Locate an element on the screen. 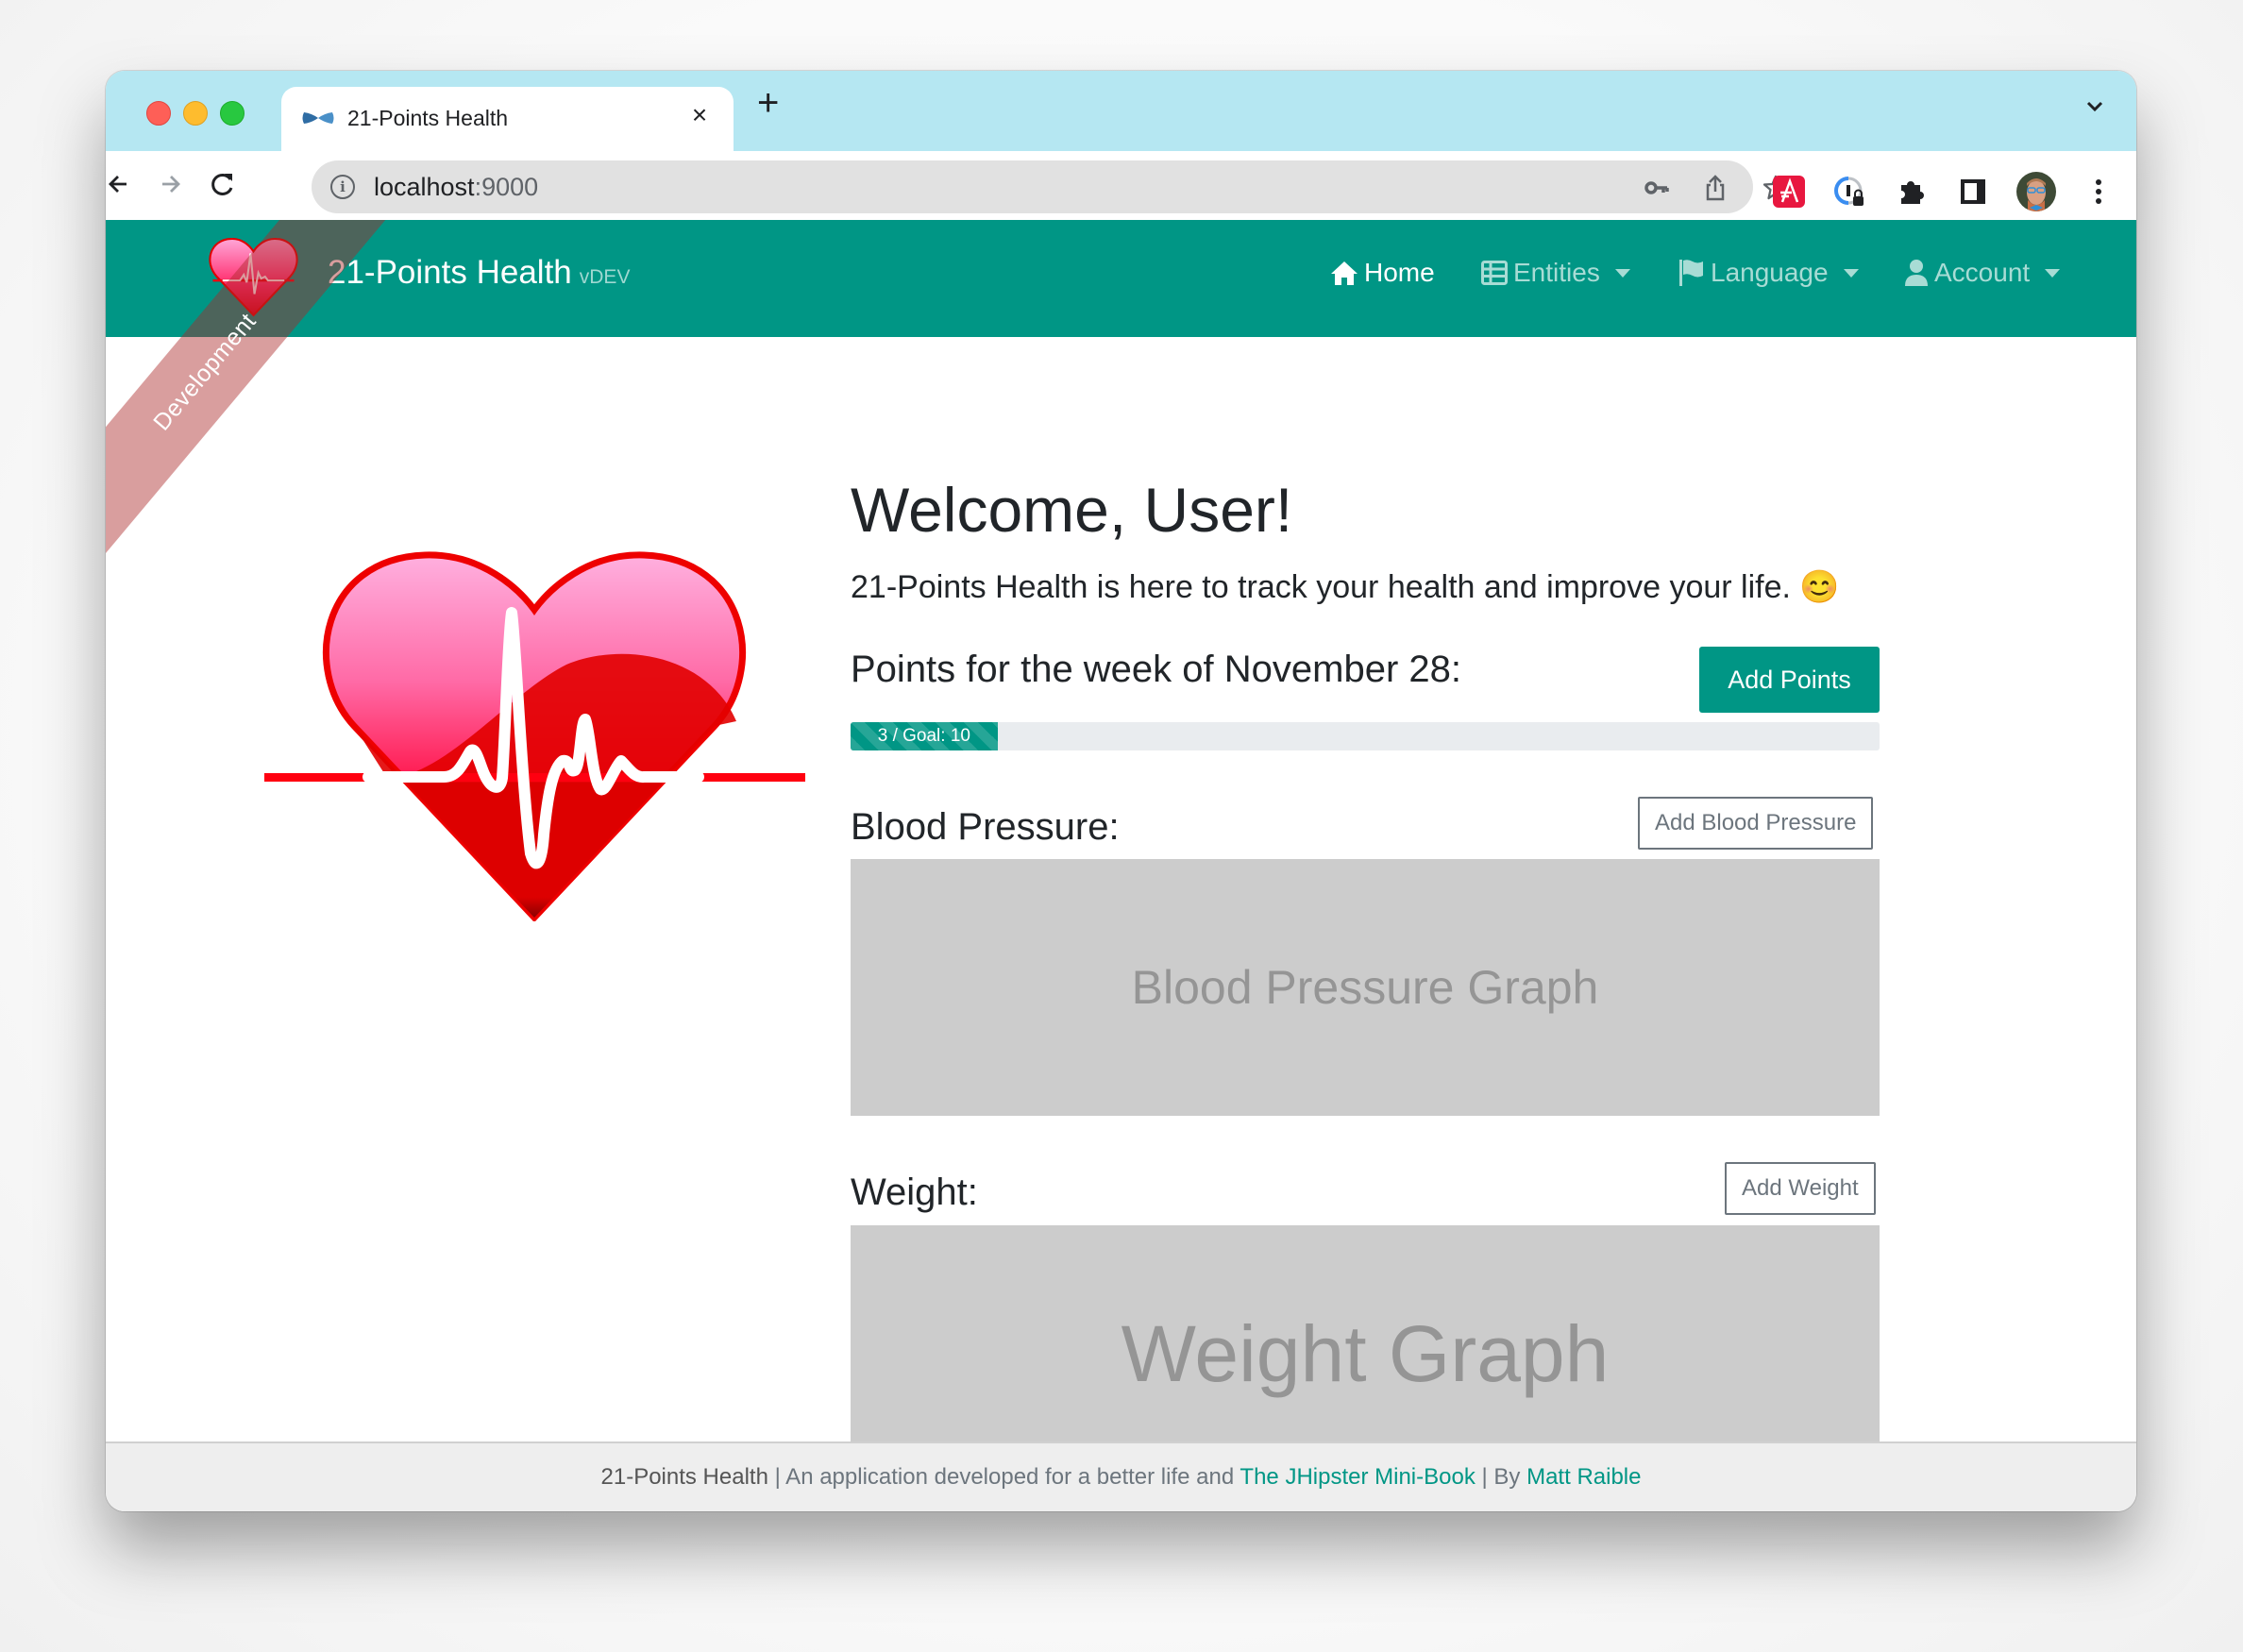  author-link: Matt Raible is located at coordinates (1583, 1477).